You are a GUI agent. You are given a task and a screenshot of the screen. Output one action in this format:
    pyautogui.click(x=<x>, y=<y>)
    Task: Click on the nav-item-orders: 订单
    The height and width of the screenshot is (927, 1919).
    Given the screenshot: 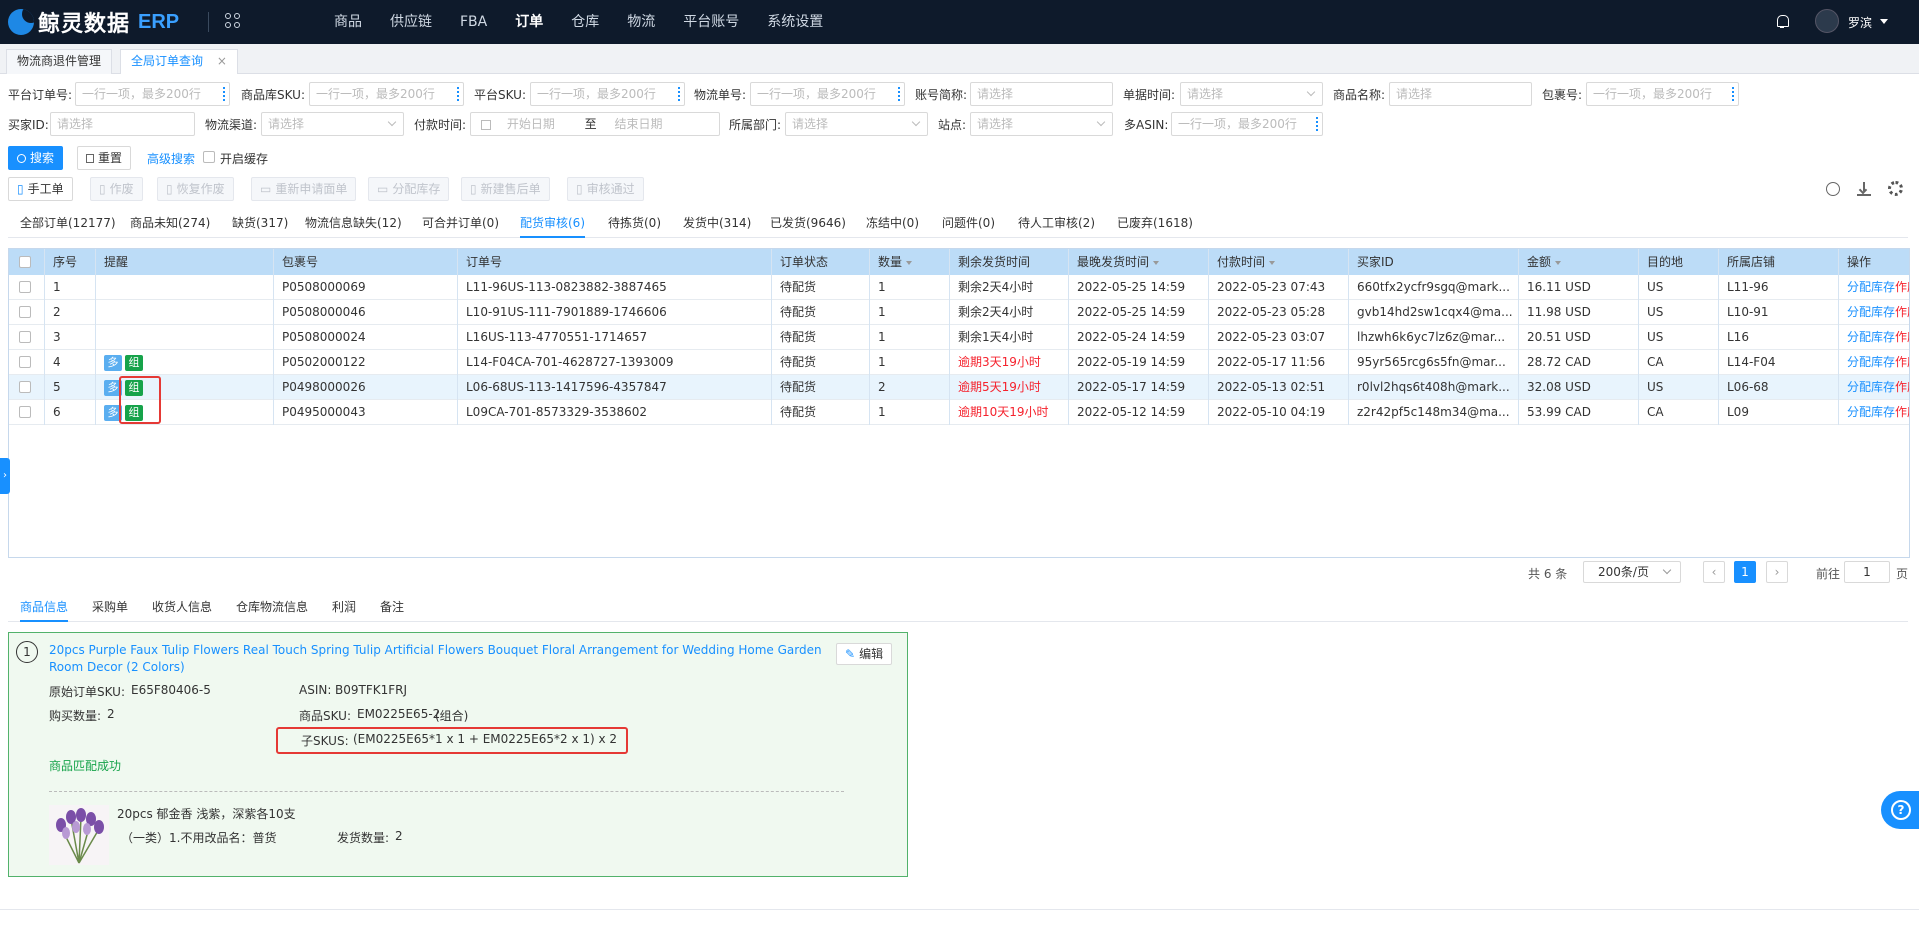 What is the action you would take?
    pyautogui.click(x=529, y=22)
    